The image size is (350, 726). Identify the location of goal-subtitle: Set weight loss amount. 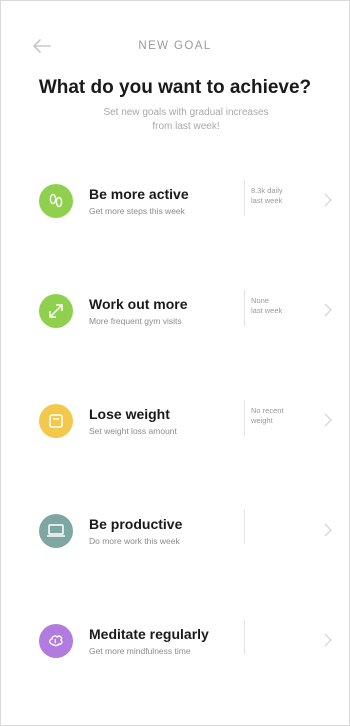
(133, 431).